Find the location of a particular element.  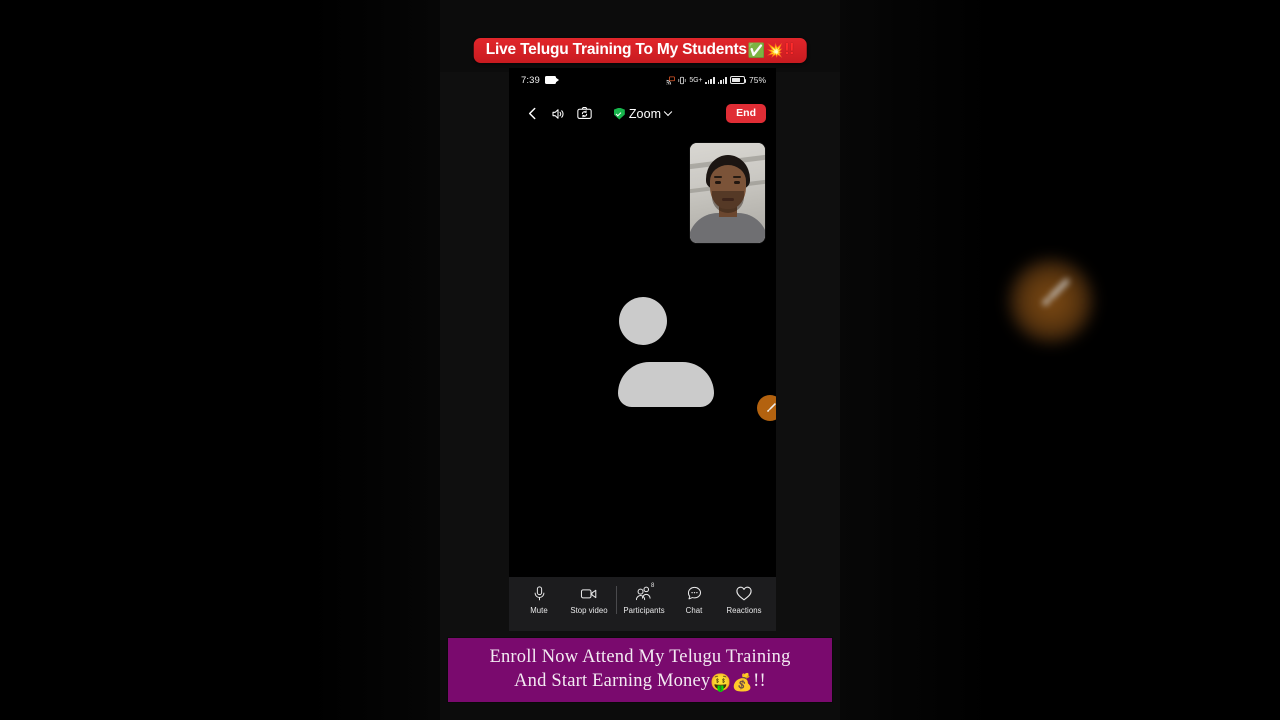

toolbar-label-chat: Chat is located at coordinates (694, 610).